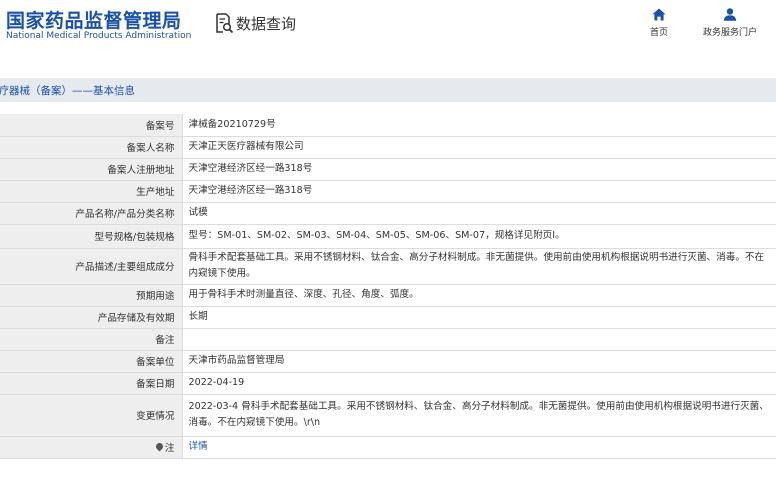 The height and width of the screenshot is (492, 776). I want to click on pin-icon, so click(159, 446).